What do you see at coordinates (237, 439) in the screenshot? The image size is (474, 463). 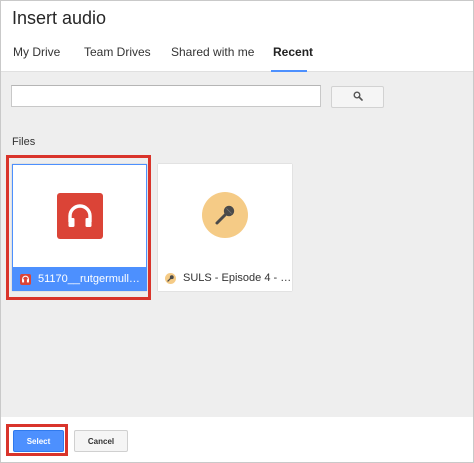 I see `dialog-footer: Select Cancel` at bounding box center [237, 439].